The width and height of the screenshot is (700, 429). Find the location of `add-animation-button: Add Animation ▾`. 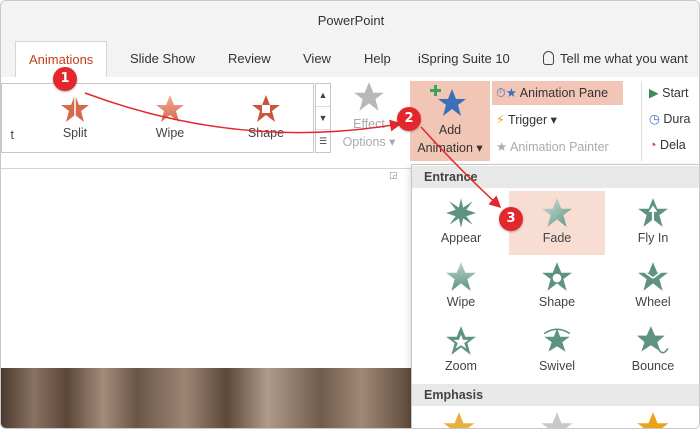

add-animation-button: Add Animation ▾ is located at coordinates (450, 121).